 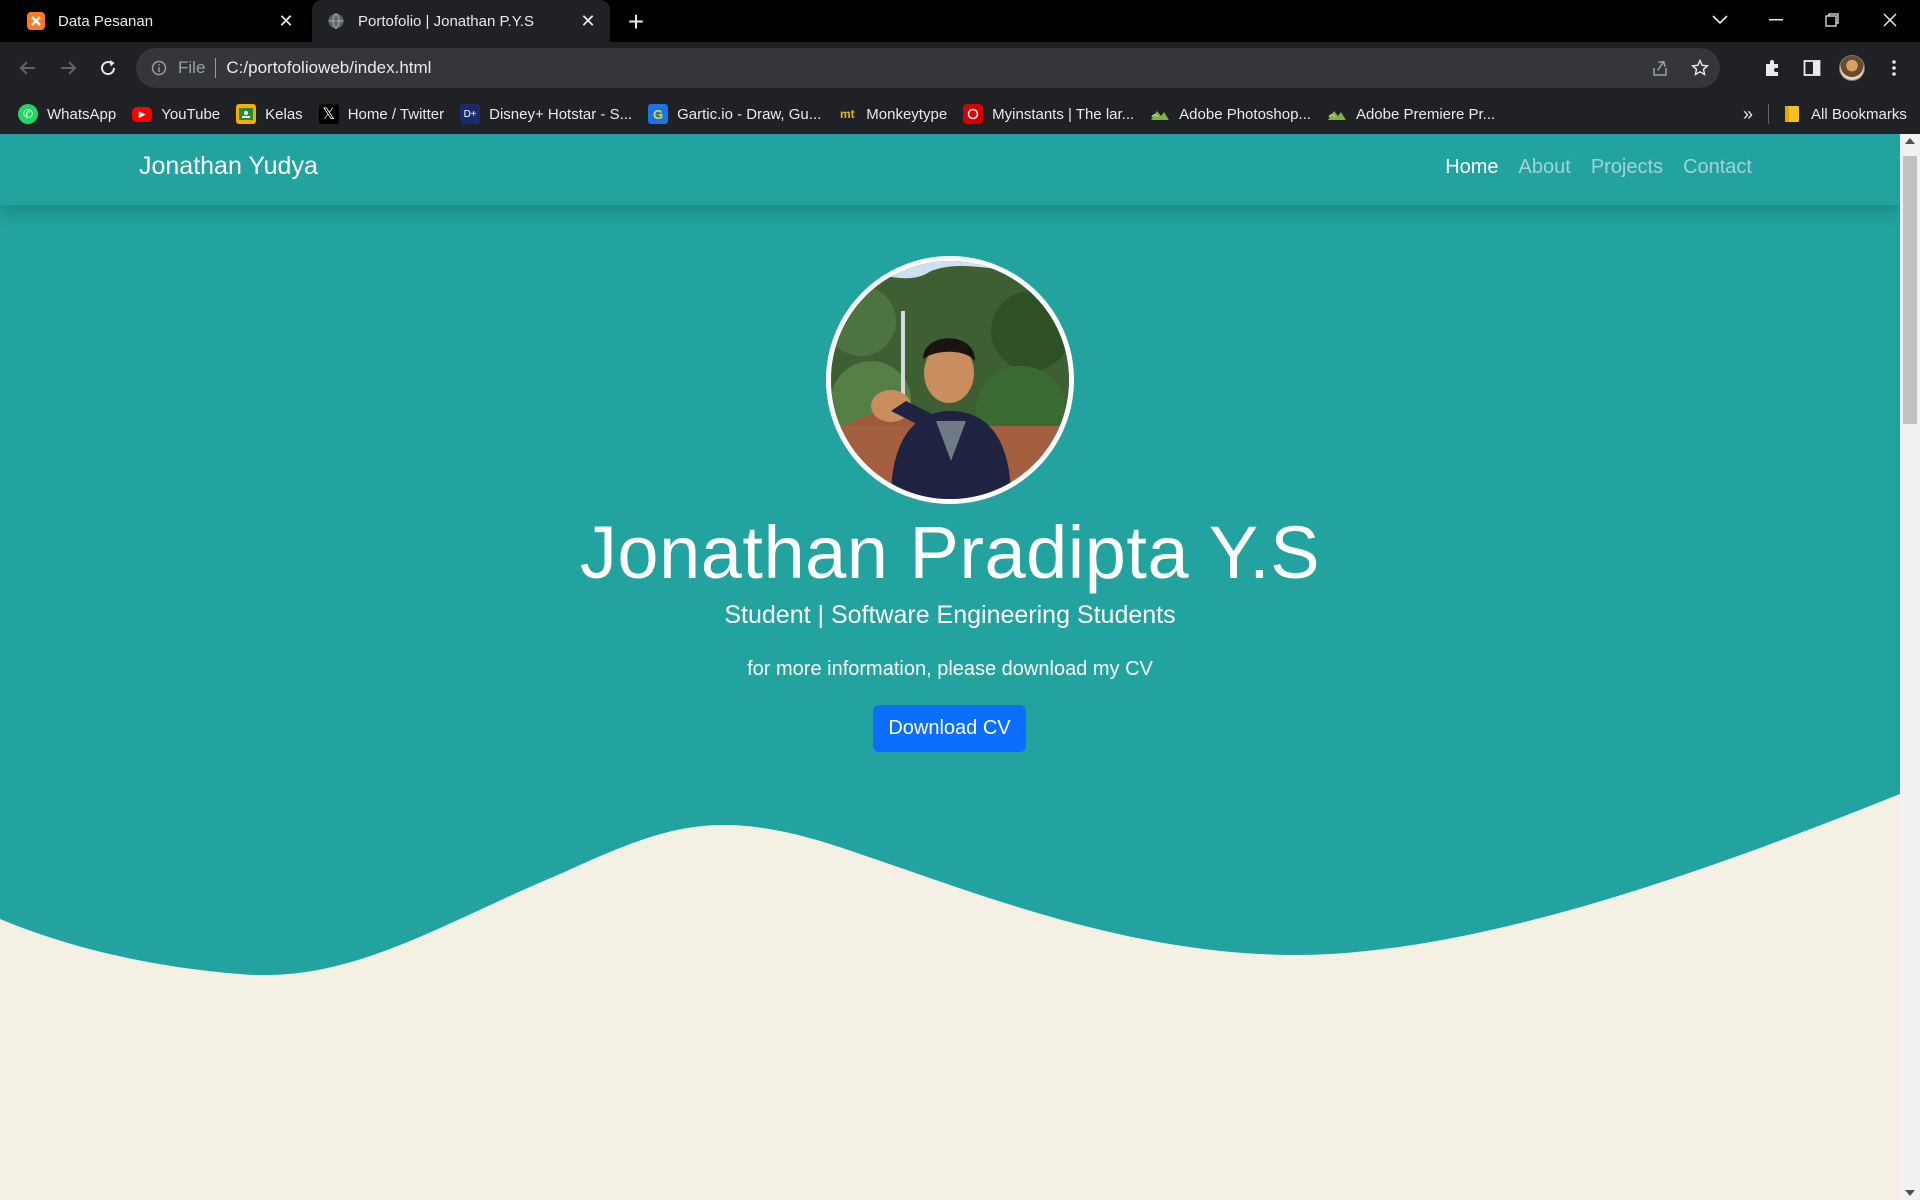 What do you see at coordinates (68, 68) in the screenshot?
I see `forward-icon` at bounding box center [68, 68].